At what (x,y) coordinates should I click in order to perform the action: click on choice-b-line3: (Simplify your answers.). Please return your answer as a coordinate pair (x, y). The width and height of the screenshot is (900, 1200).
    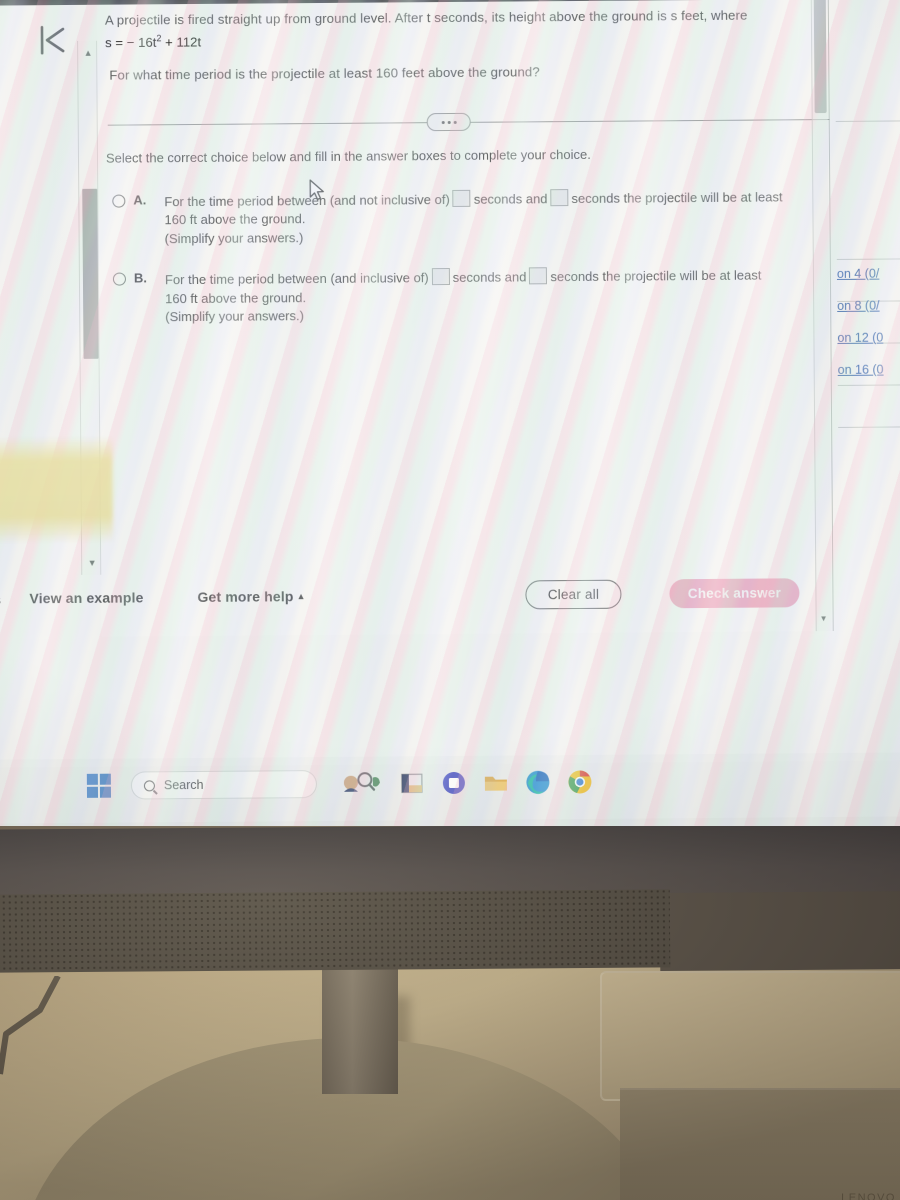
    Looking at the image, I should click on (234, 316).